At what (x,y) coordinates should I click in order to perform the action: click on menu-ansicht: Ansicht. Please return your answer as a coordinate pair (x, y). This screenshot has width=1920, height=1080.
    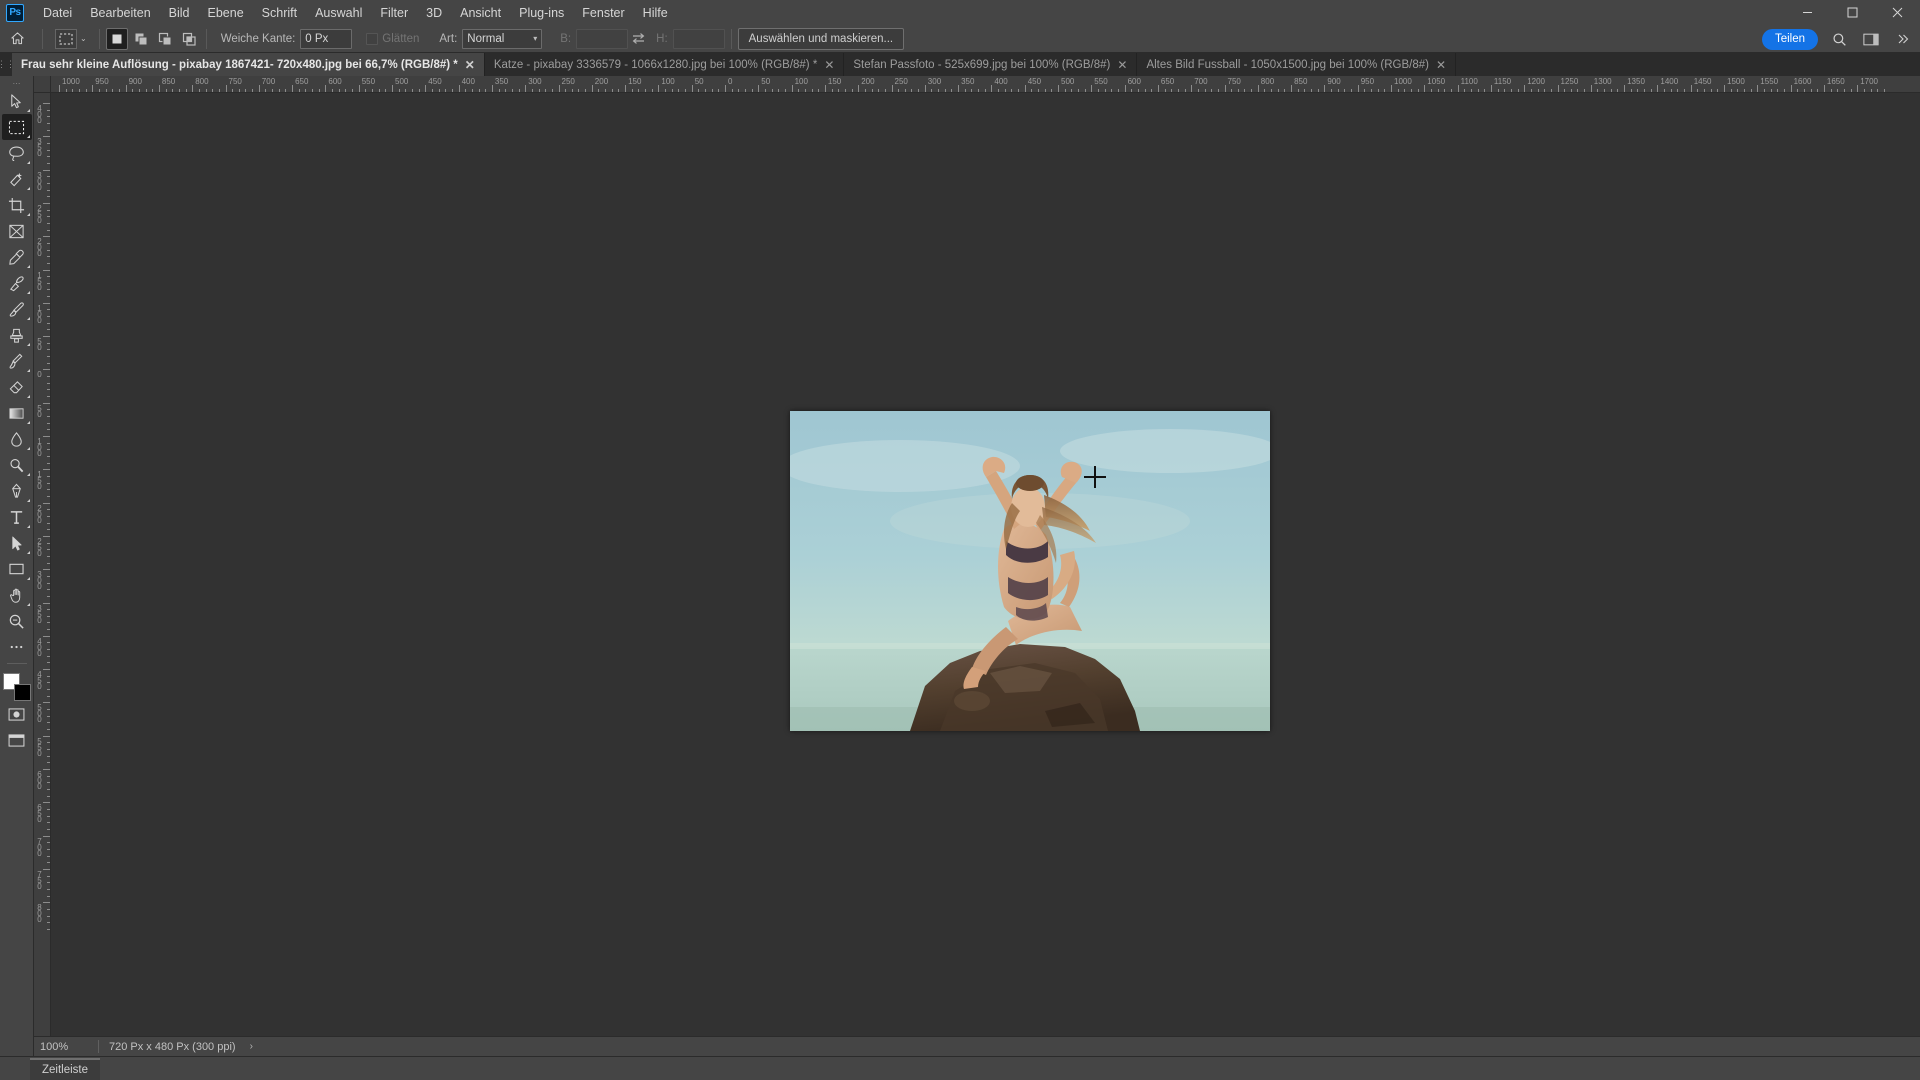
    Looking at the image, I should click on (480, 13).